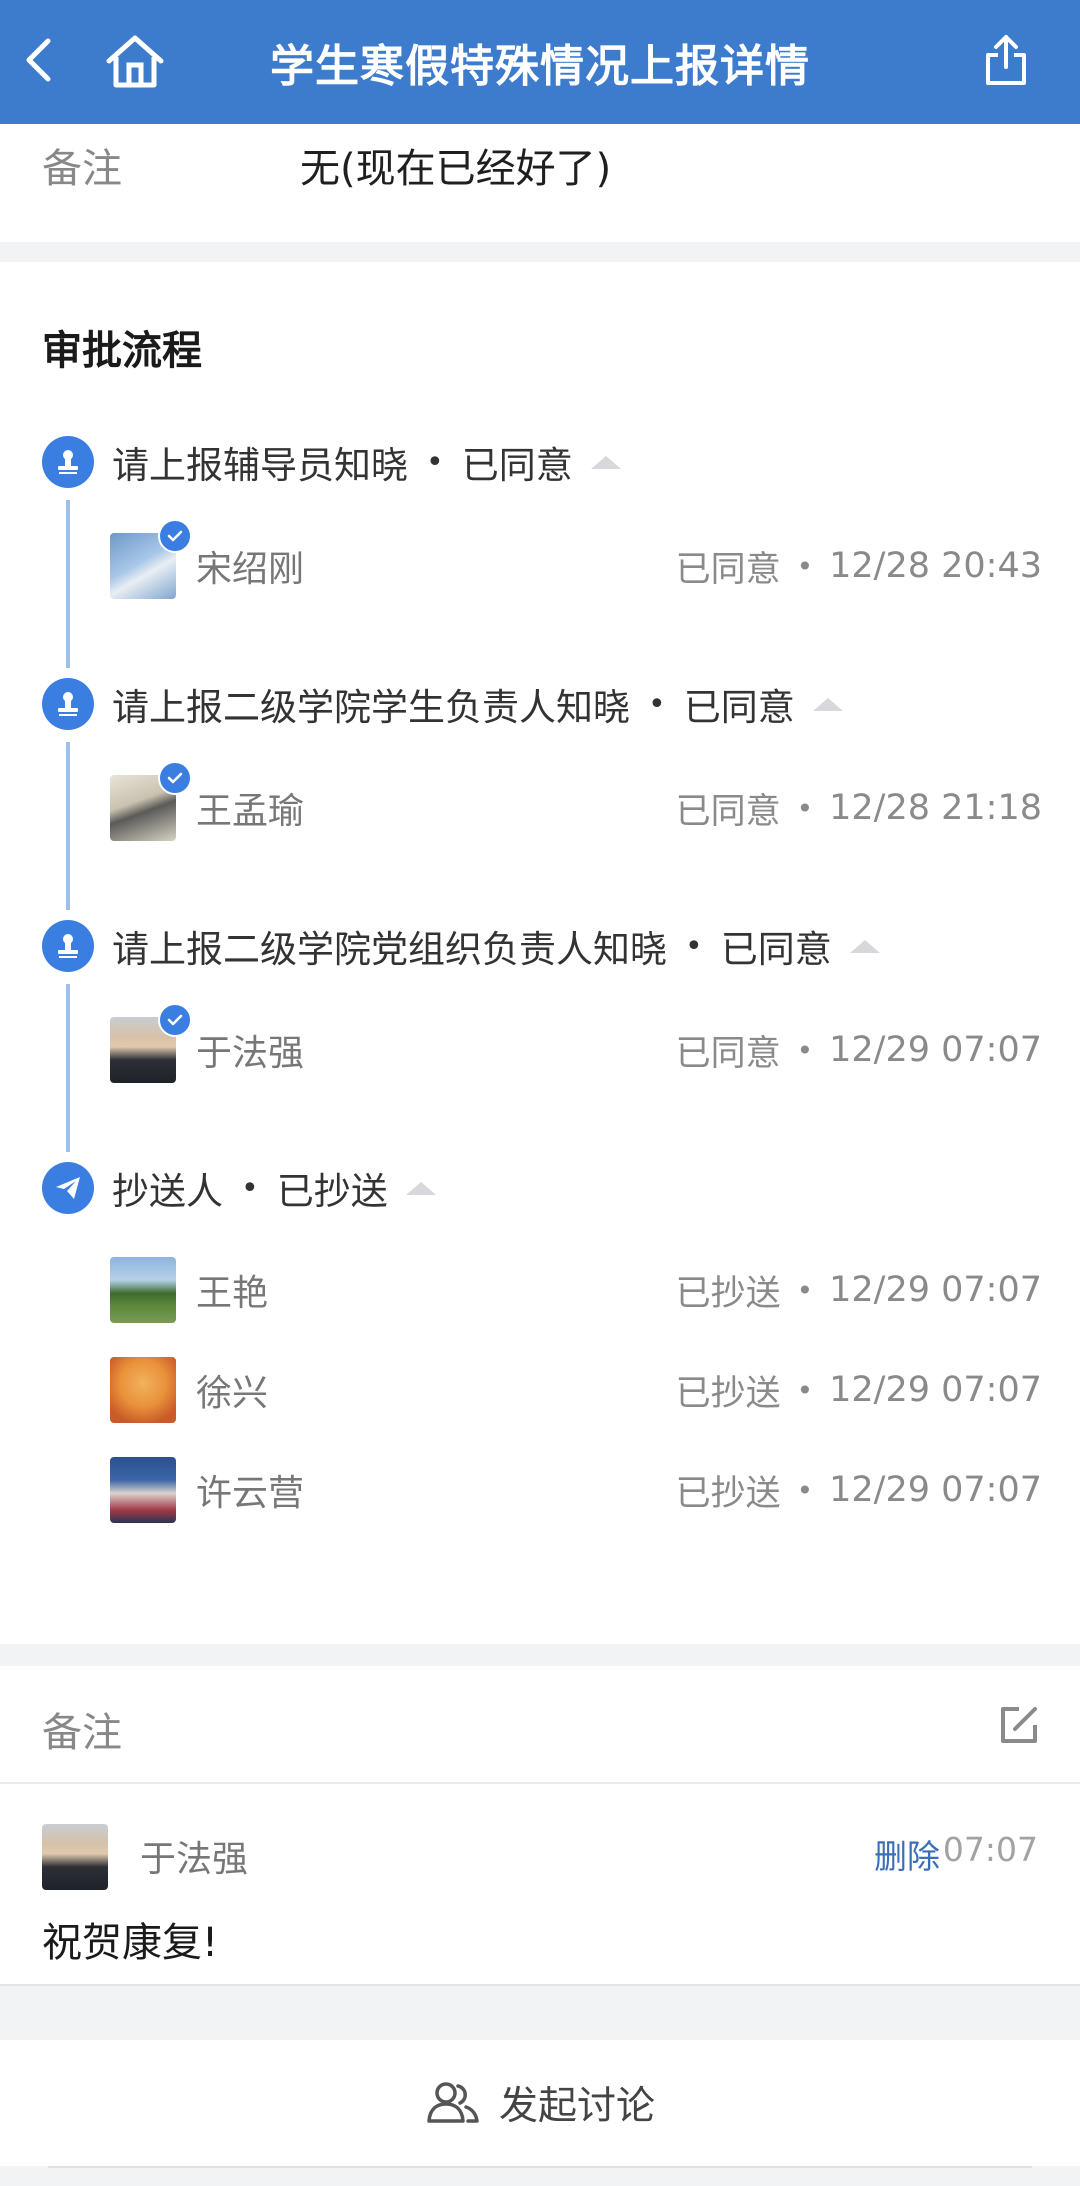 The image size is (1080, 2186). I want to click on remark-section-label: 备注, so click(82, 1733).